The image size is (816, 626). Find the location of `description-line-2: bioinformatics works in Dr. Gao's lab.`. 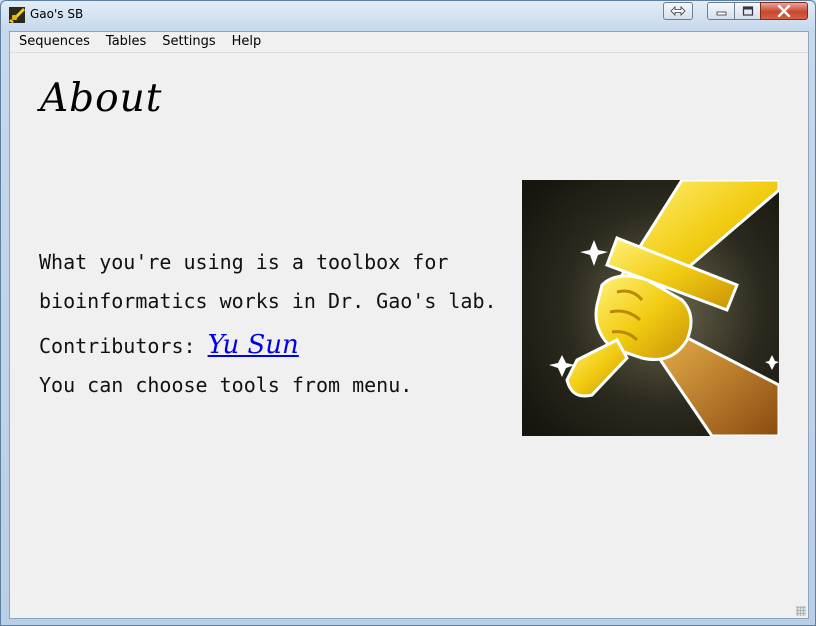

description-line-2: bioinformatics works in Dr. Gao's lab. is located at coordinates (268, 301).